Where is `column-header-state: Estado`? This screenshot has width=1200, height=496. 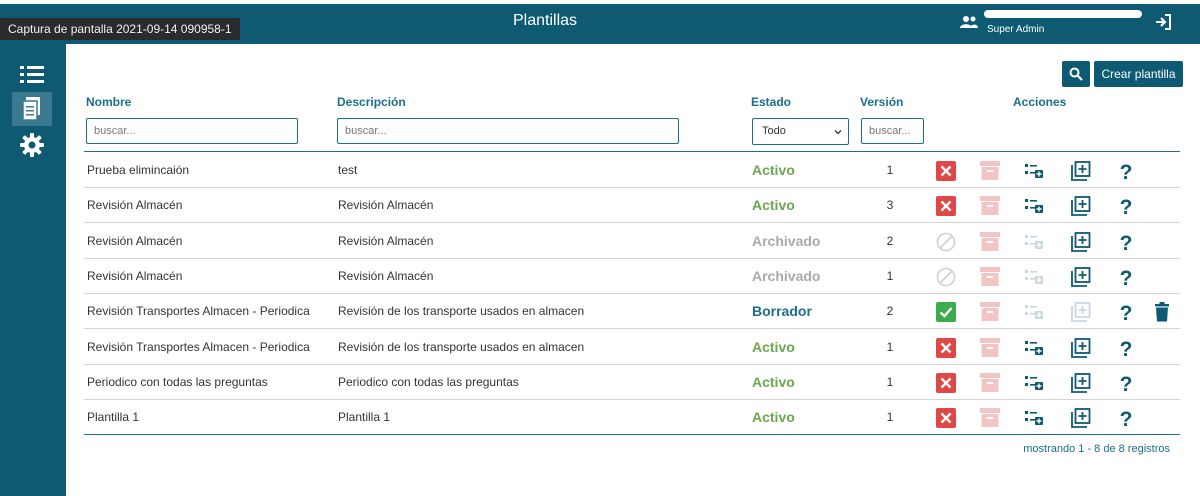 column-header-state: Estado is located at coordinates (771, 102).